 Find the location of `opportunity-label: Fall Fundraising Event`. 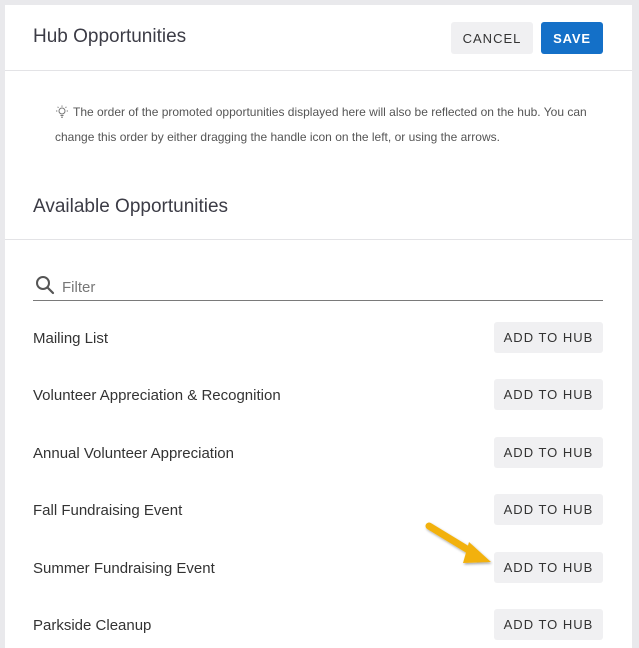

opportunity-label: Fall Fundraising Event is located at coordinates (108, 511).